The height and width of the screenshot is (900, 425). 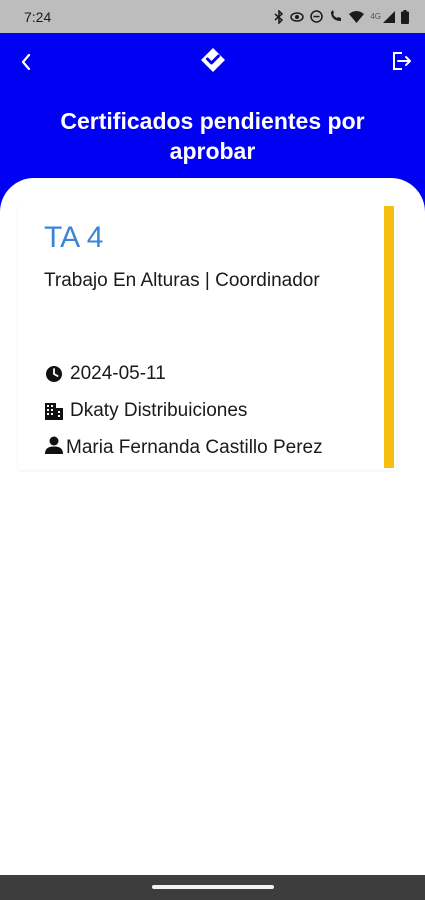 I want to click on bluetooth-icon, so click(x=279, y=16).